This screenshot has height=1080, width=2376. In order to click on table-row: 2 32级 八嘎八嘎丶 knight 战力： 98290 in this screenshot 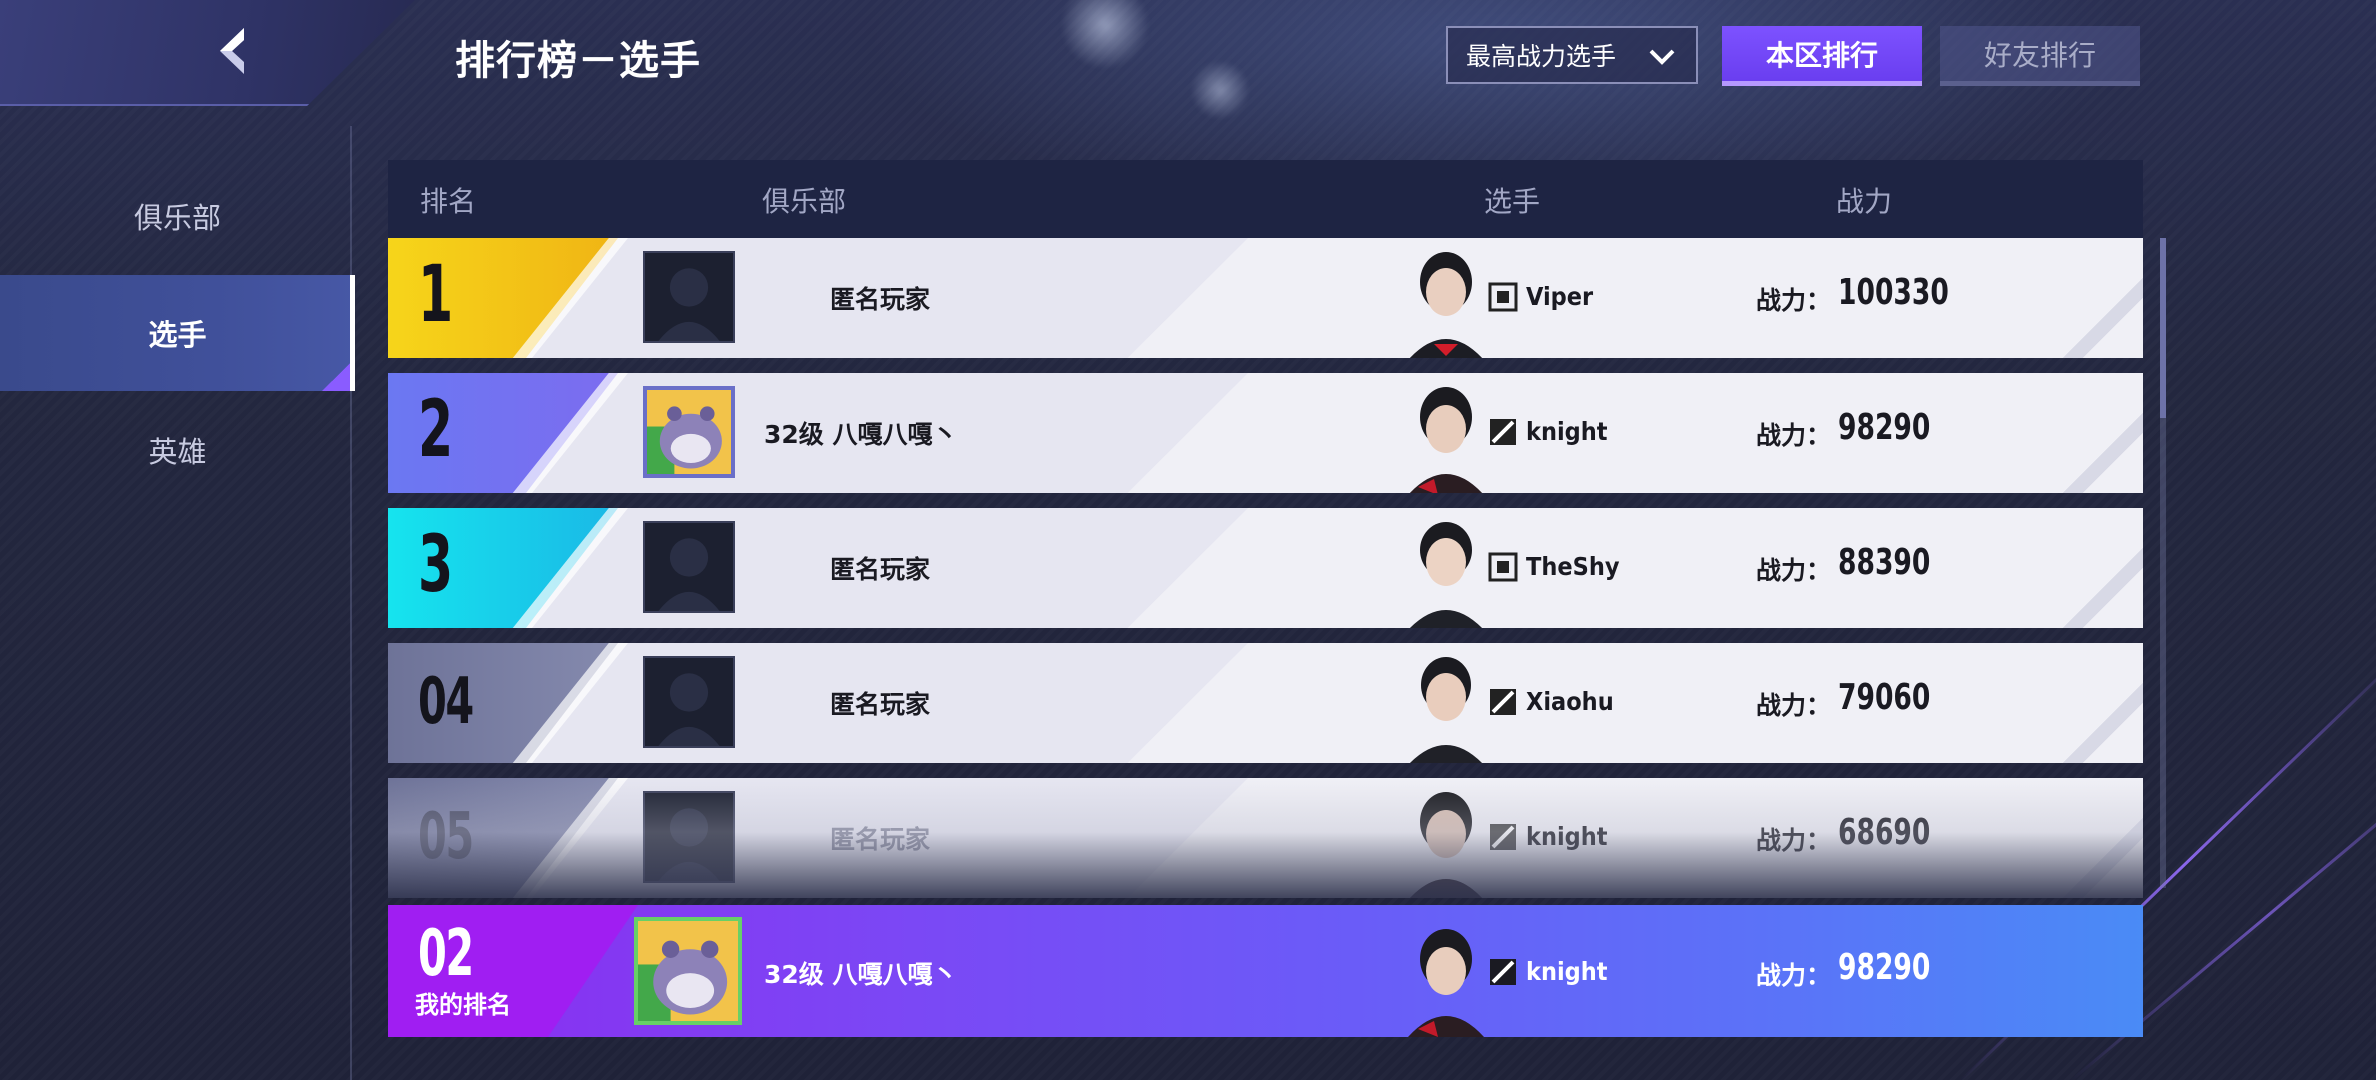, I will do `click(1265, 433)`.